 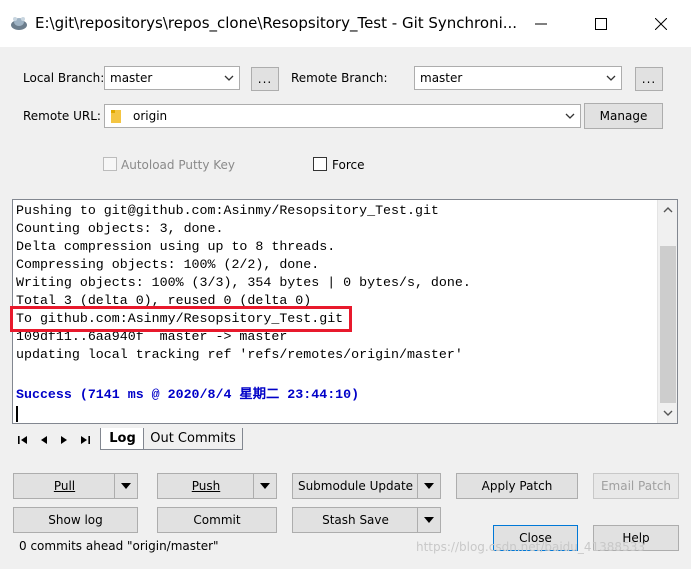 What do you see at coordinates (517, 486) in the screenshot?
I see `apply-patch-button: Apply Patch` at bounding box center [517, 486].